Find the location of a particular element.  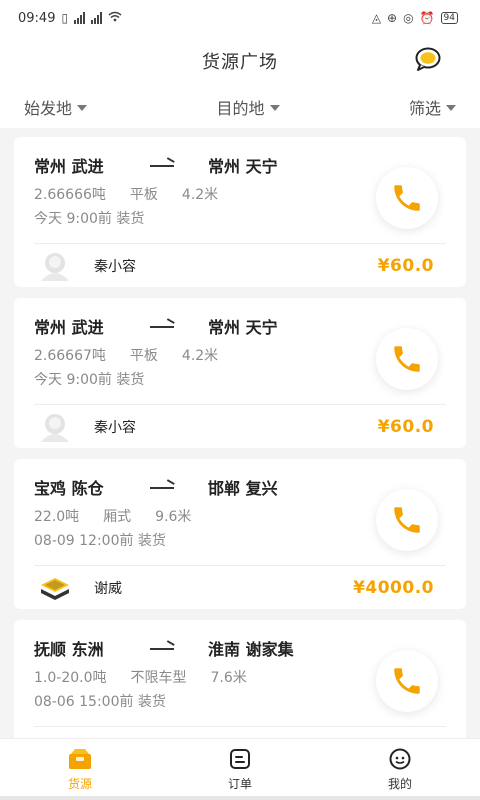

truck-length: 7.6米 is located at coordinates (228, 678).